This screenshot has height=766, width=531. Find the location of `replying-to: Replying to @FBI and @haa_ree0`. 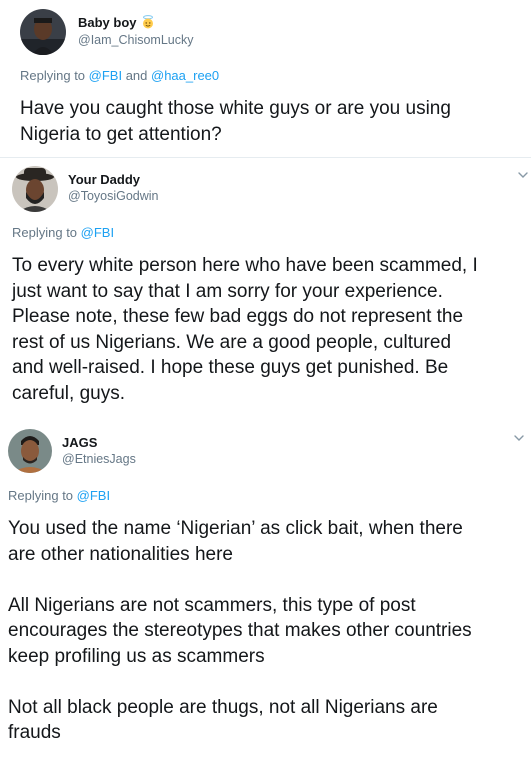

replying-to: Replying to @FBI and @haa_ree0 is located at coordinates (119, 75).